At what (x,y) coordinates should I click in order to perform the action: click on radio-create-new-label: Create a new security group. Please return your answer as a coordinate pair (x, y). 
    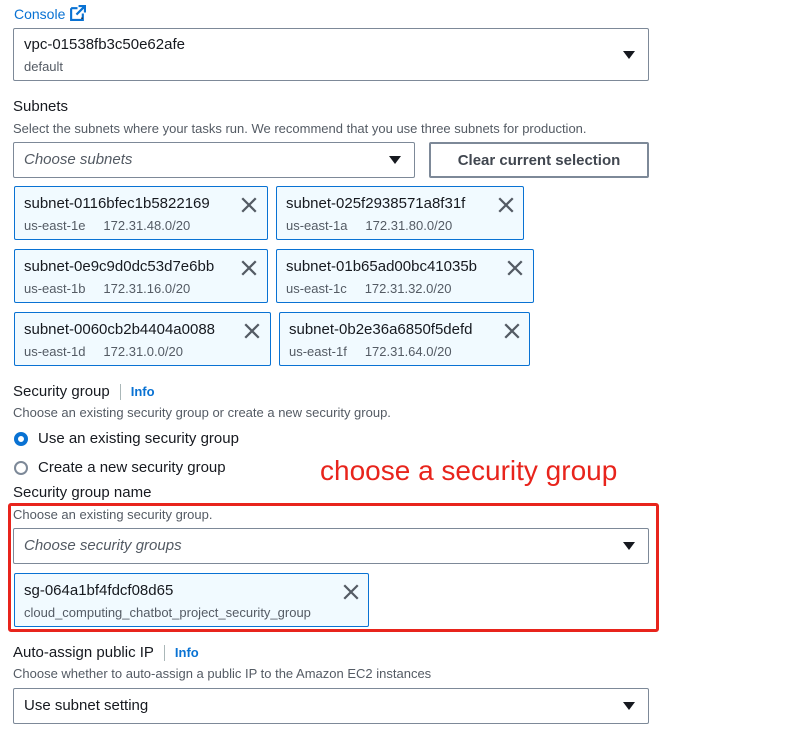
    Looking at the image, I should click on (132, 467).